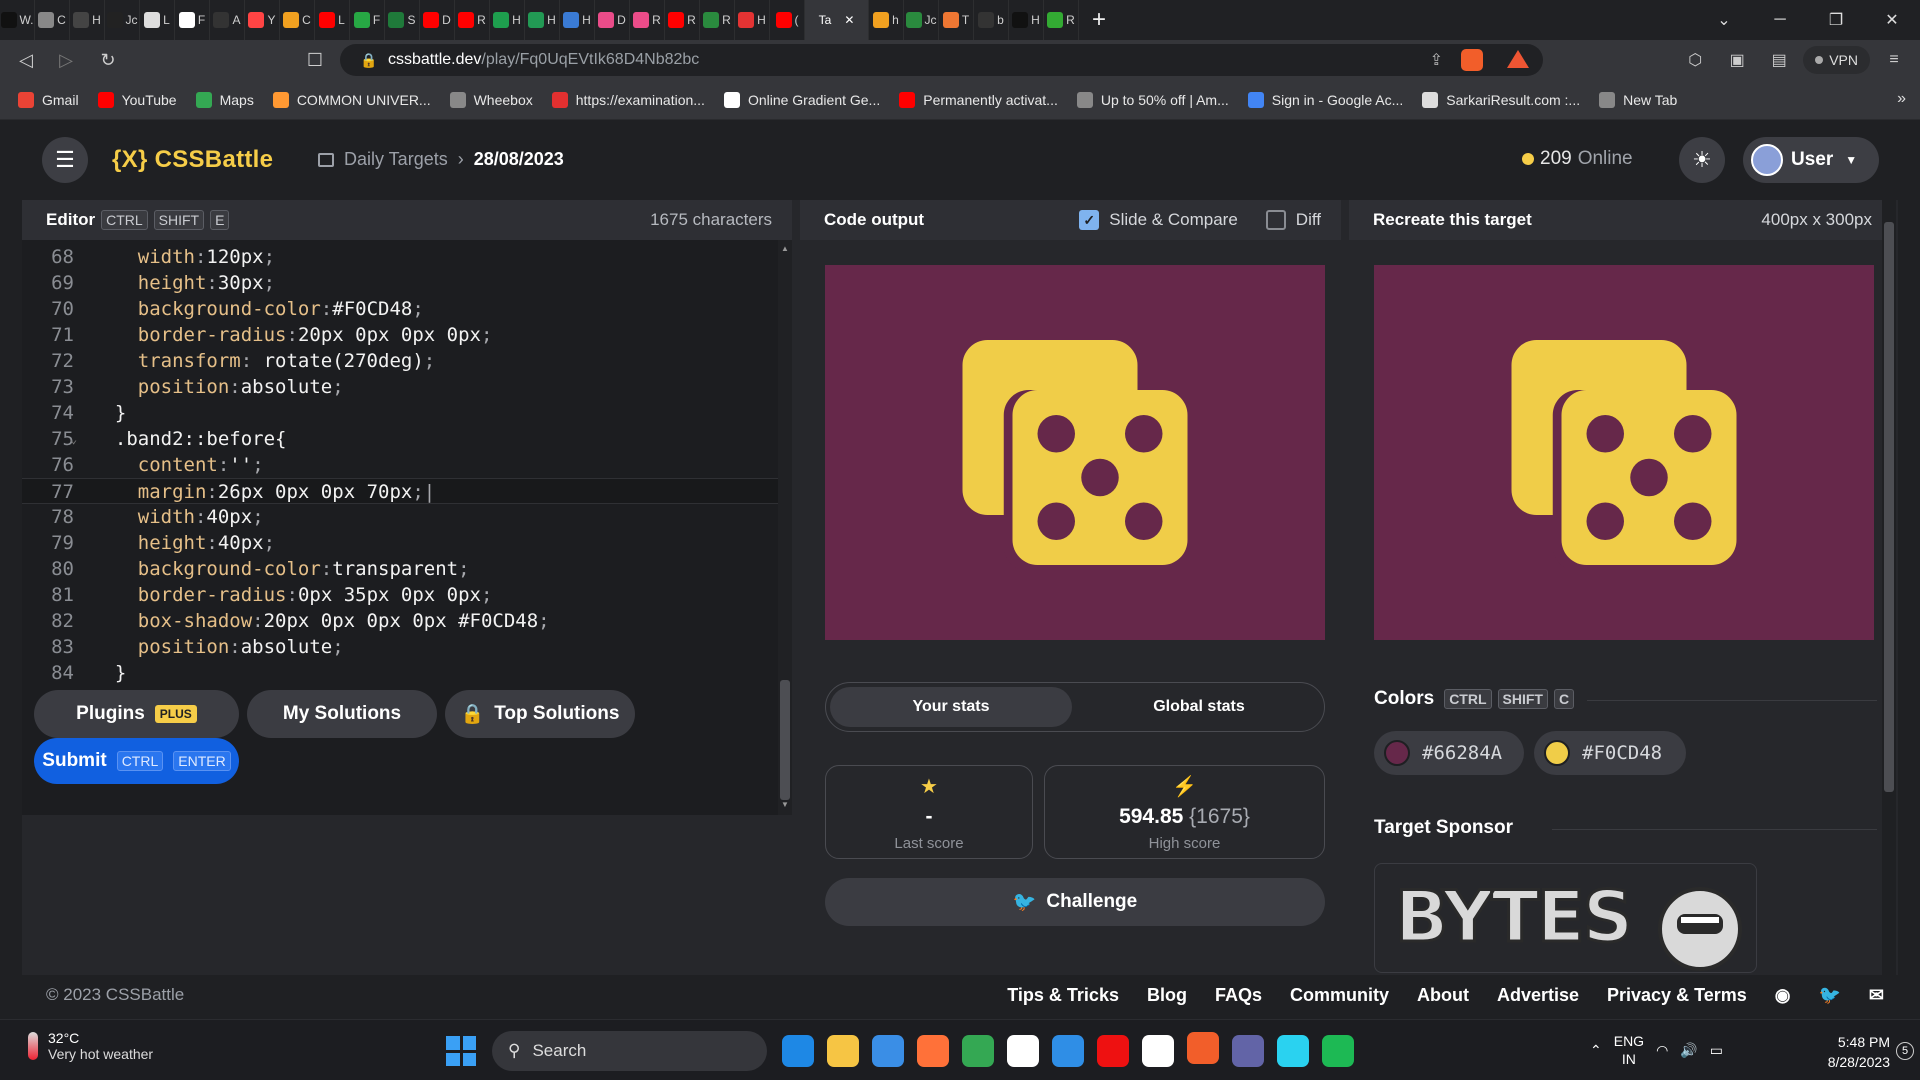  I want to click on page-scroll-thumb, so click(1889, 507).